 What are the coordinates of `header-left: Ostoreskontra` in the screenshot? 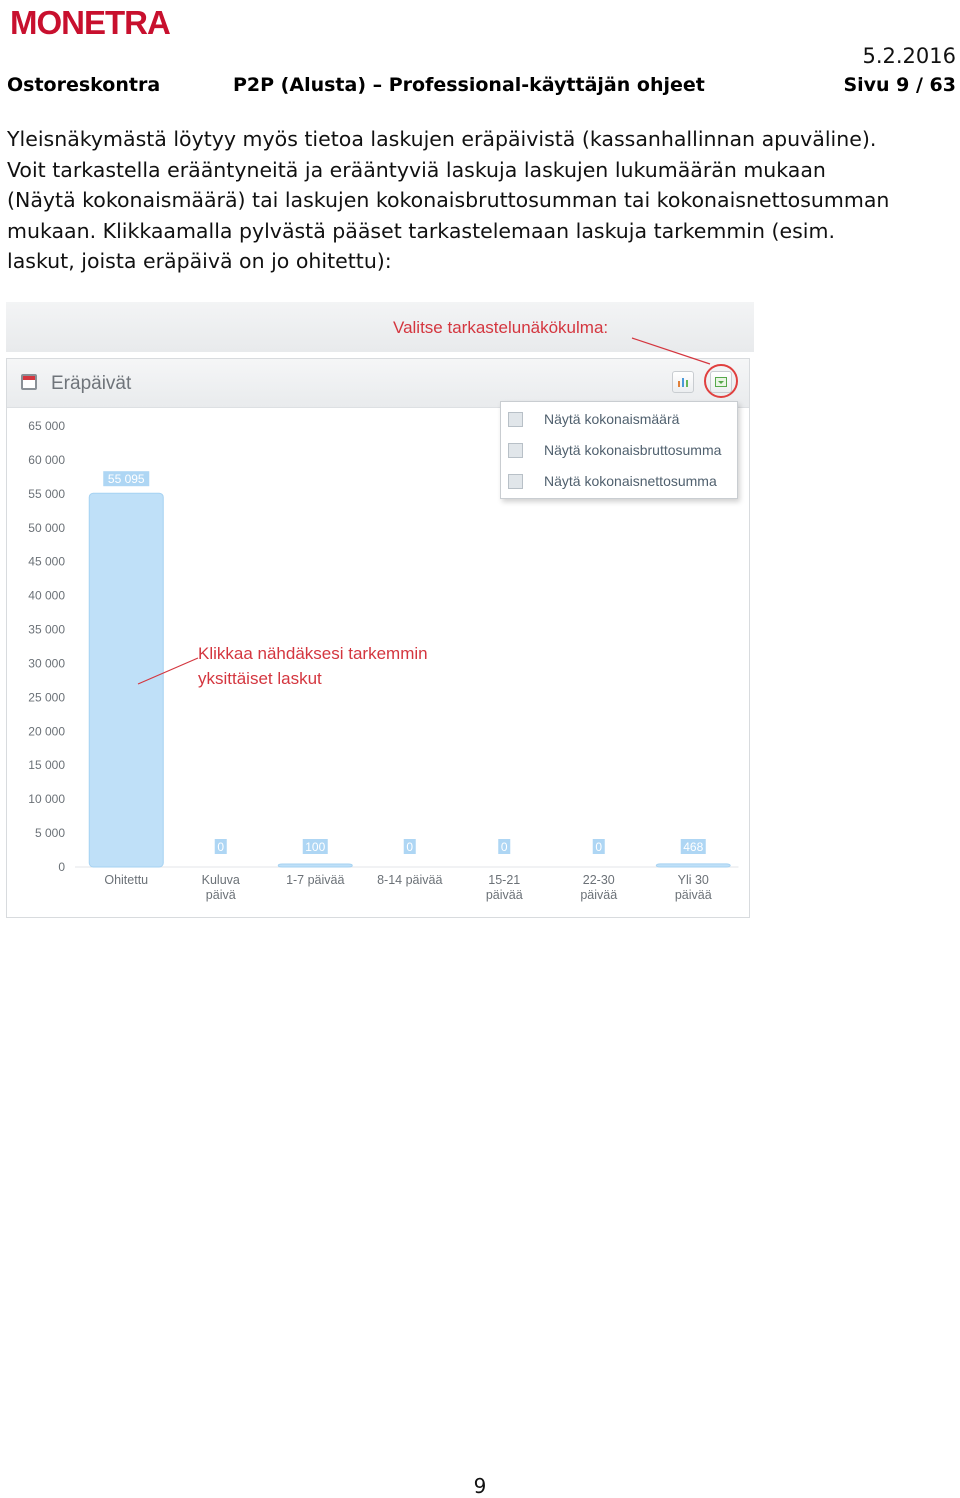 It's located at (84, 85).